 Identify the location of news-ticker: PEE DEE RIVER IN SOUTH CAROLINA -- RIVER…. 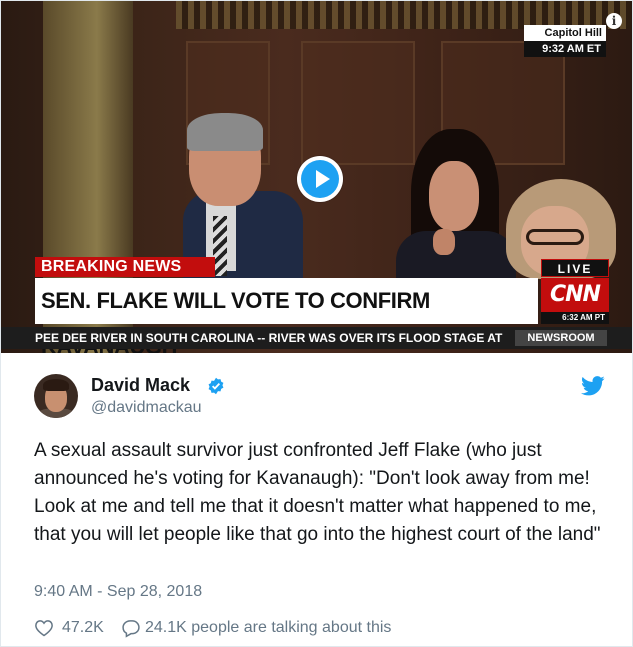
(316, 338).